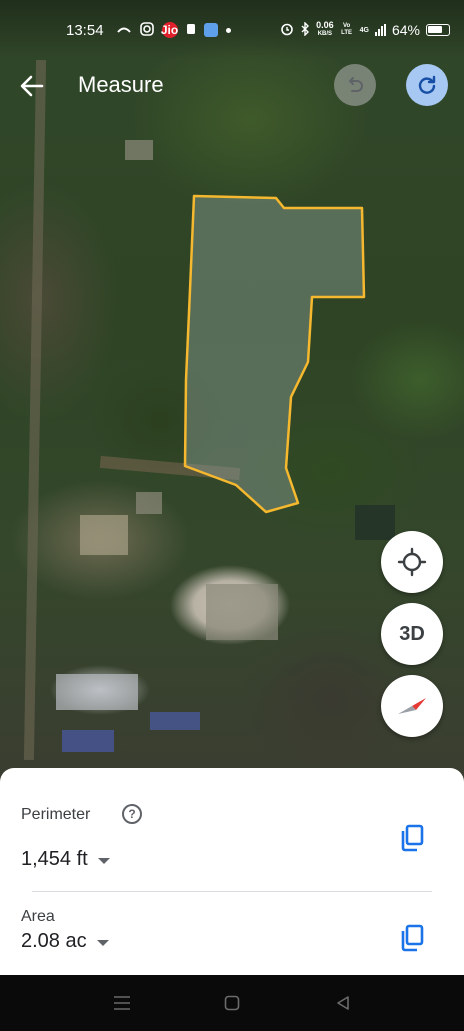 Image resolution: width=464 pixels, height=1031 pixels. I want to click on net-speed-unit: KB/S, so click(325, 34).